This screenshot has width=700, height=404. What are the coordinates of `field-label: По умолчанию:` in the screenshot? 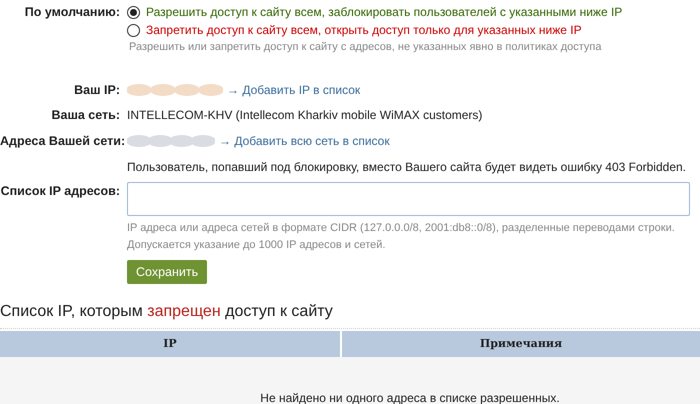 It's located at (72, 12).